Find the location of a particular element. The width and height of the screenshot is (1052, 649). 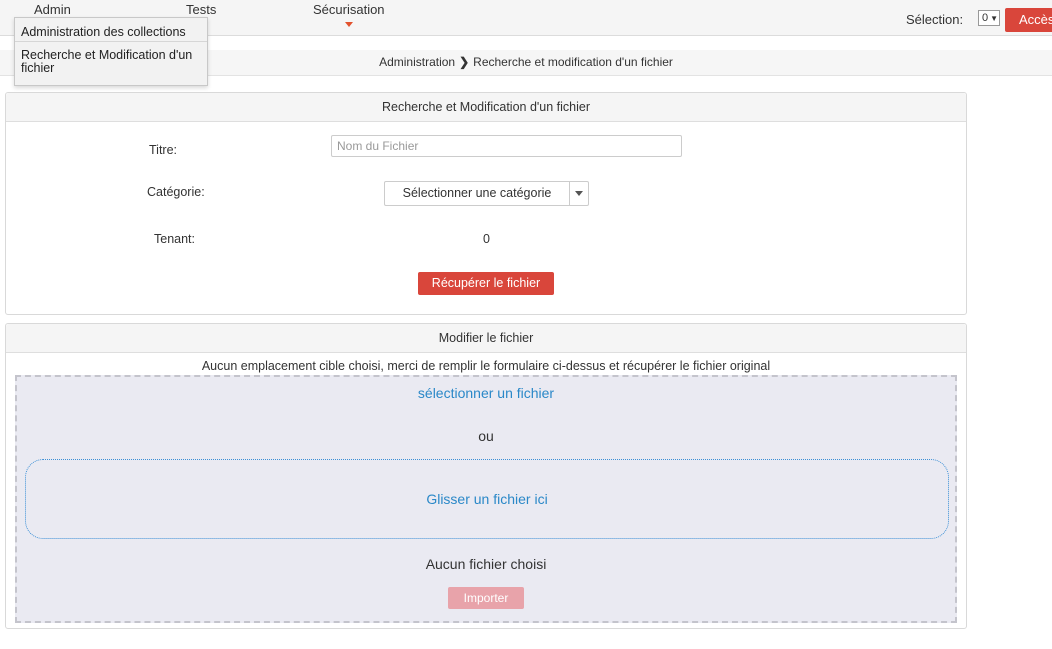

nav-item-tests: Tests is located at coordinates (201, 9).